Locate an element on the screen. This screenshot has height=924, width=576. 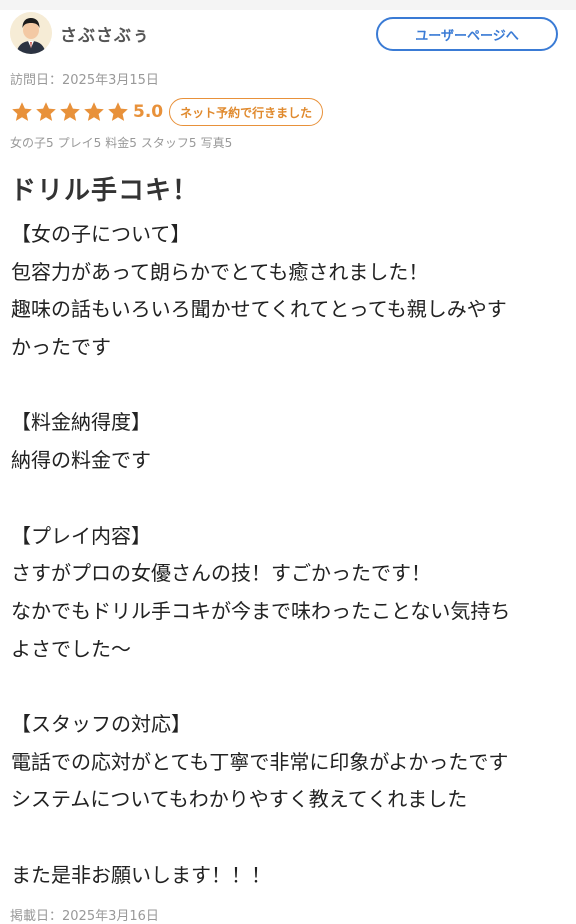
sub-rating-item: プレイ5 is located at coordinates (79, 143).